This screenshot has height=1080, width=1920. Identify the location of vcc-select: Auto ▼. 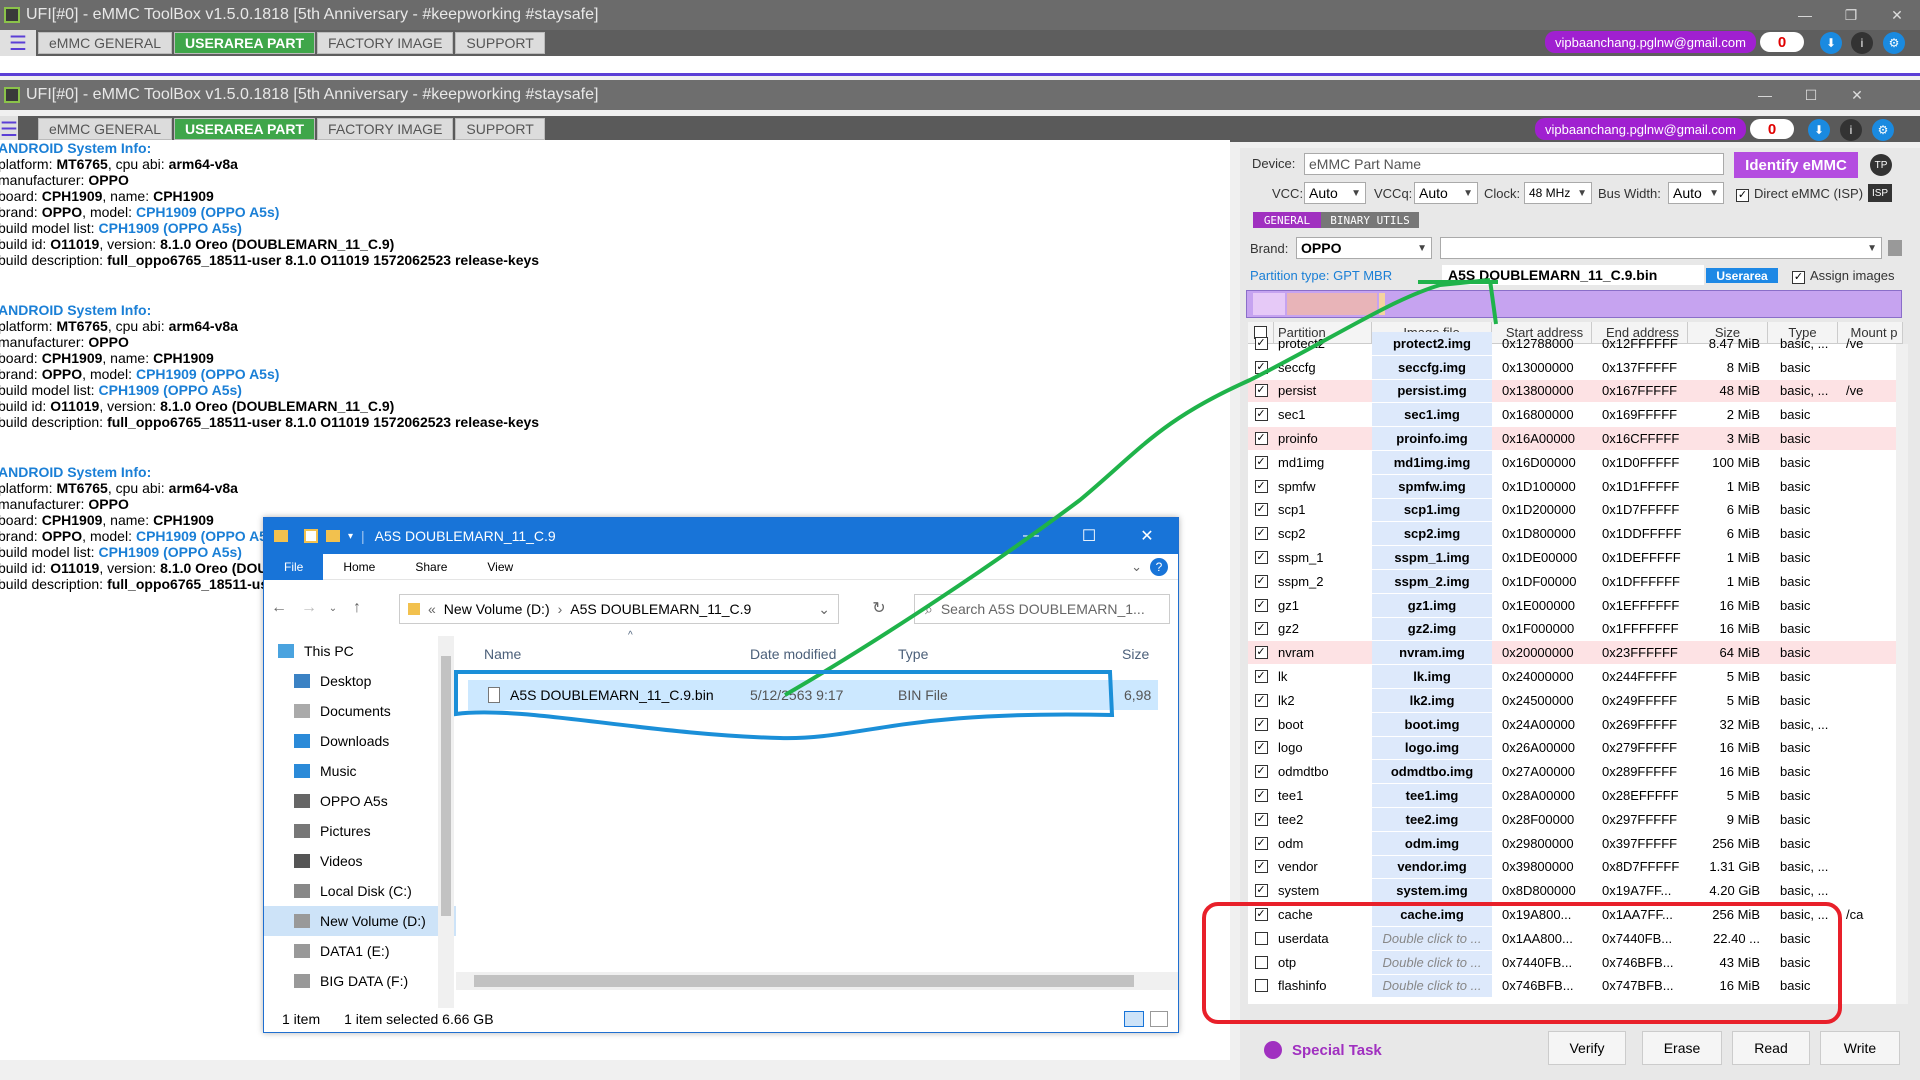
(1335, 193).